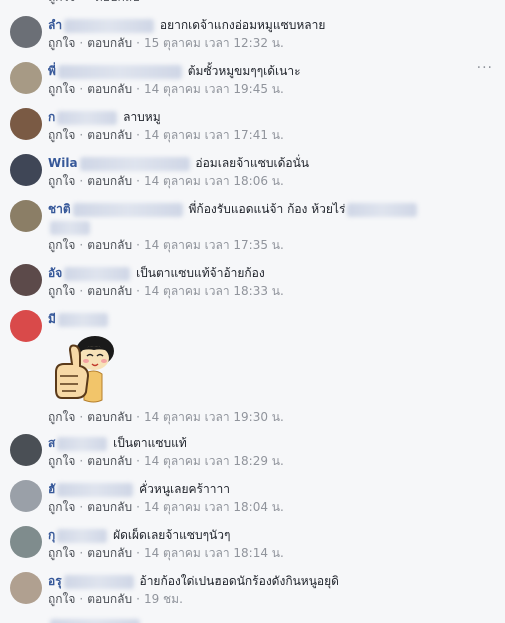 This screenshot has width=505, height=623. What do you see at coordinates (239, 581) in the screenshot?
I see `comment-text: อ้ายก้องใด่เปนฮอดนักร้องดังกินหนูอยุดิ` at bounding box center [239, 581].